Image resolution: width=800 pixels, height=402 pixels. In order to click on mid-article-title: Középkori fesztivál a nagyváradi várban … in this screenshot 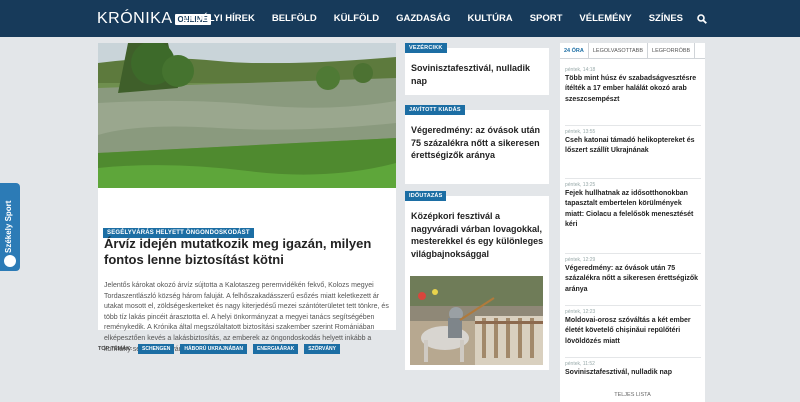, I will do `click(478, 235)`.